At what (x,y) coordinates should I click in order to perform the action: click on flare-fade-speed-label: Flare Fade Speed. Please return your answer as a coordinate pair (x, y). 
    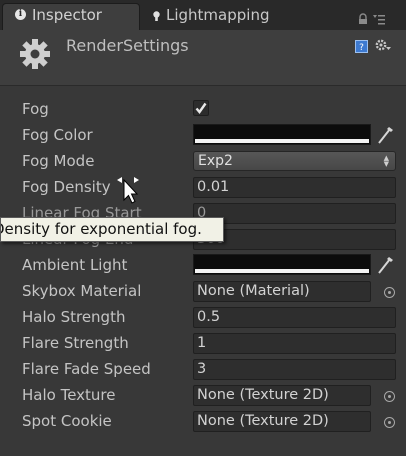
    Looking at the image, I should click on (86, 369).